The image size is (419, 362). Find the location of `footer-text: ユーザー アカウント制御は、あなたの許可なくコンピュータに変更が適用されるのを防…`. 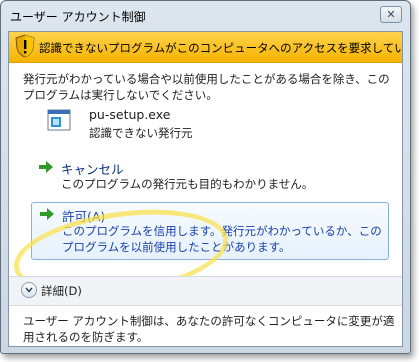

footer-text: ユーザー アカウント制御は、あなたの許可なくコンピュータに変更が適用されるのを防… is located at coordinates (209, 329).